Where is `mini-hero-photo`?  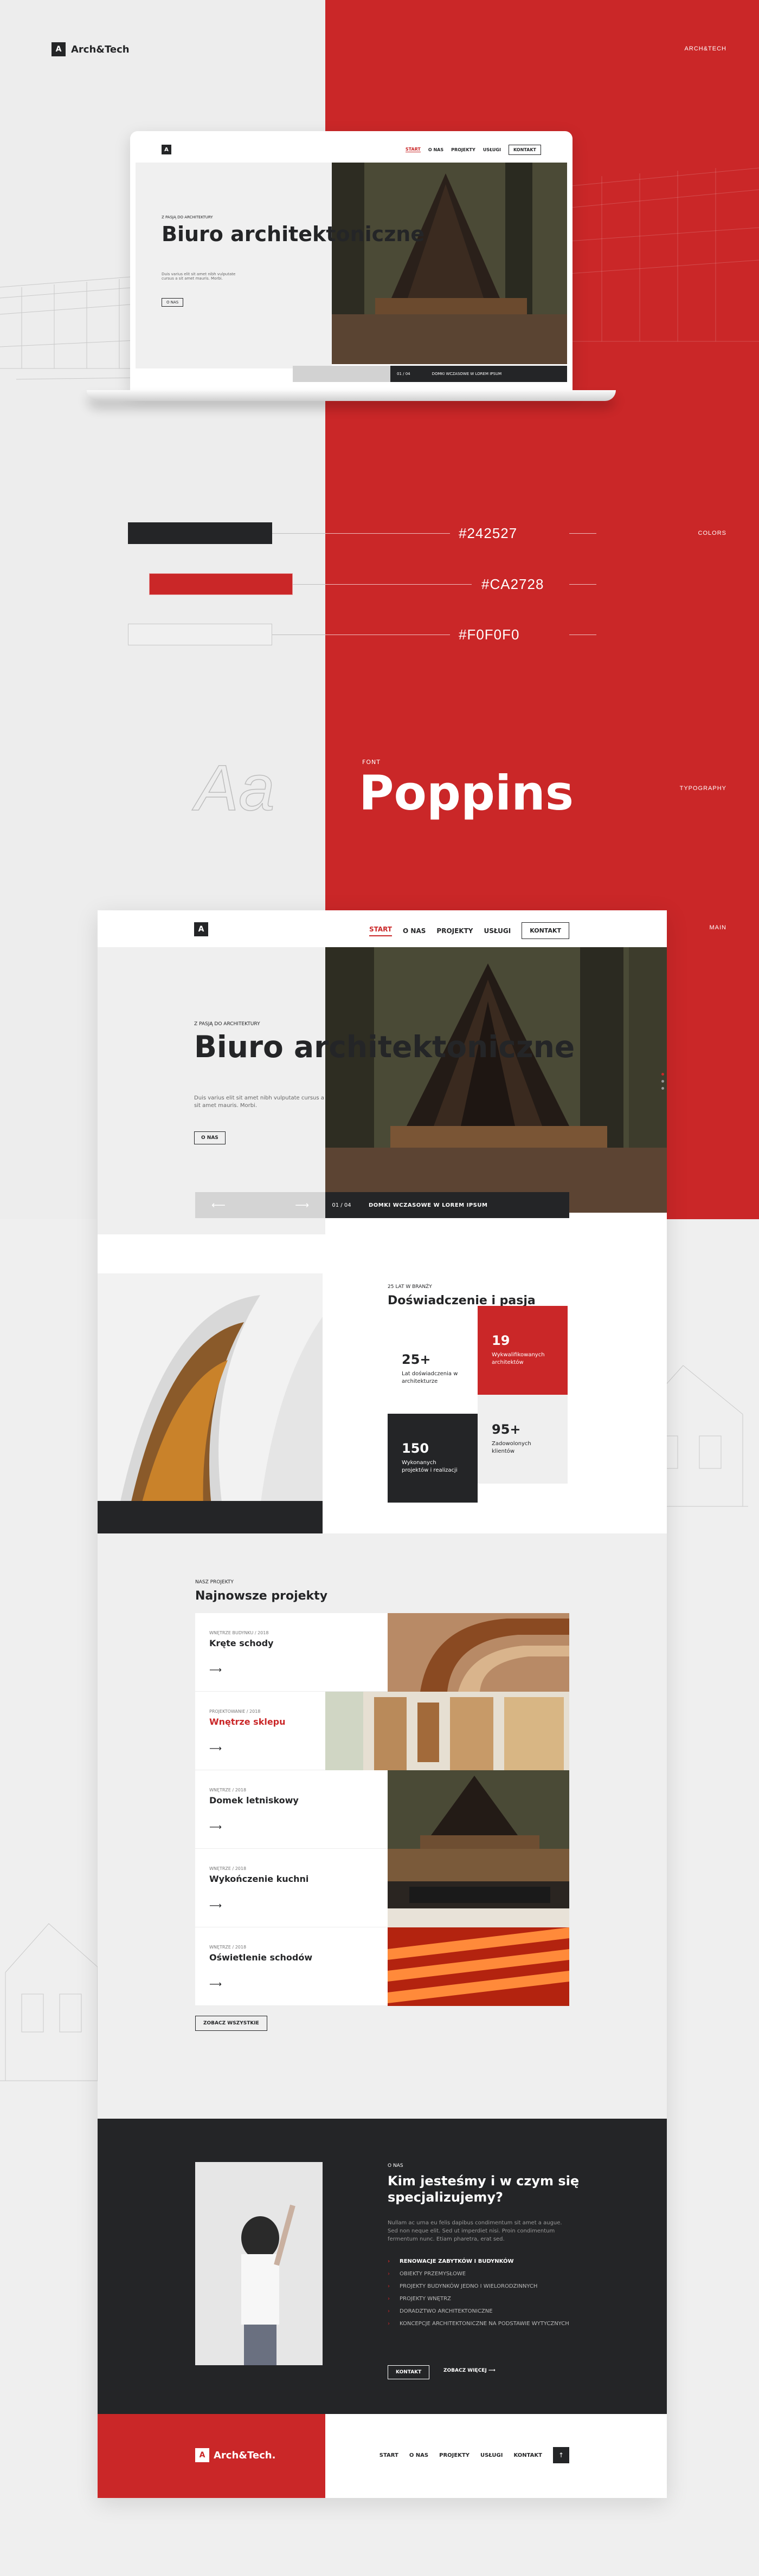
mini-hero-photo is located at coordinates (449, 263).